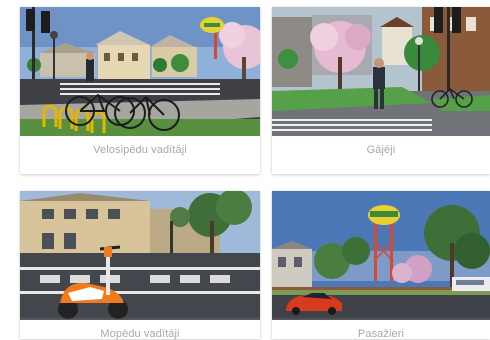 The image size is (490, 340). Describe the element at coordinates (381, 150) in the screenshot. I see `card-label-pedestrians: Gājēji` at that location.